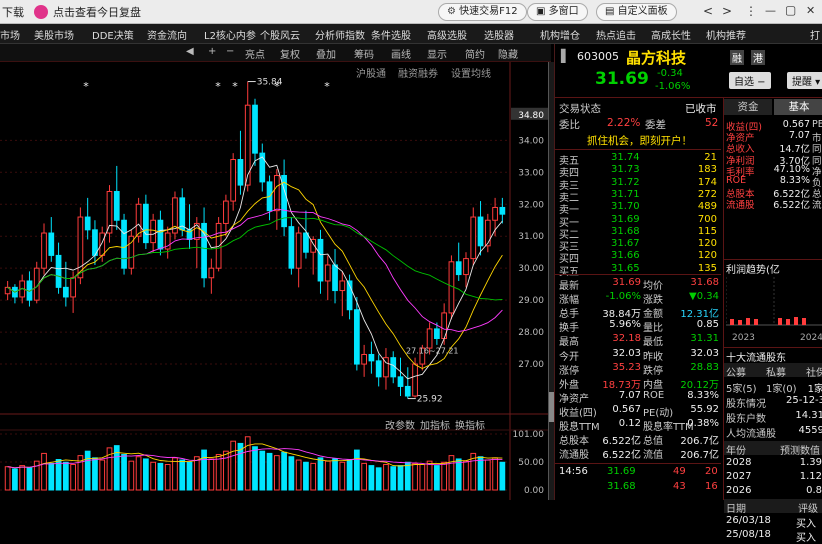 The image size is (822, 544). I want to click on nav-forward-icon: >, so click(727, 11).